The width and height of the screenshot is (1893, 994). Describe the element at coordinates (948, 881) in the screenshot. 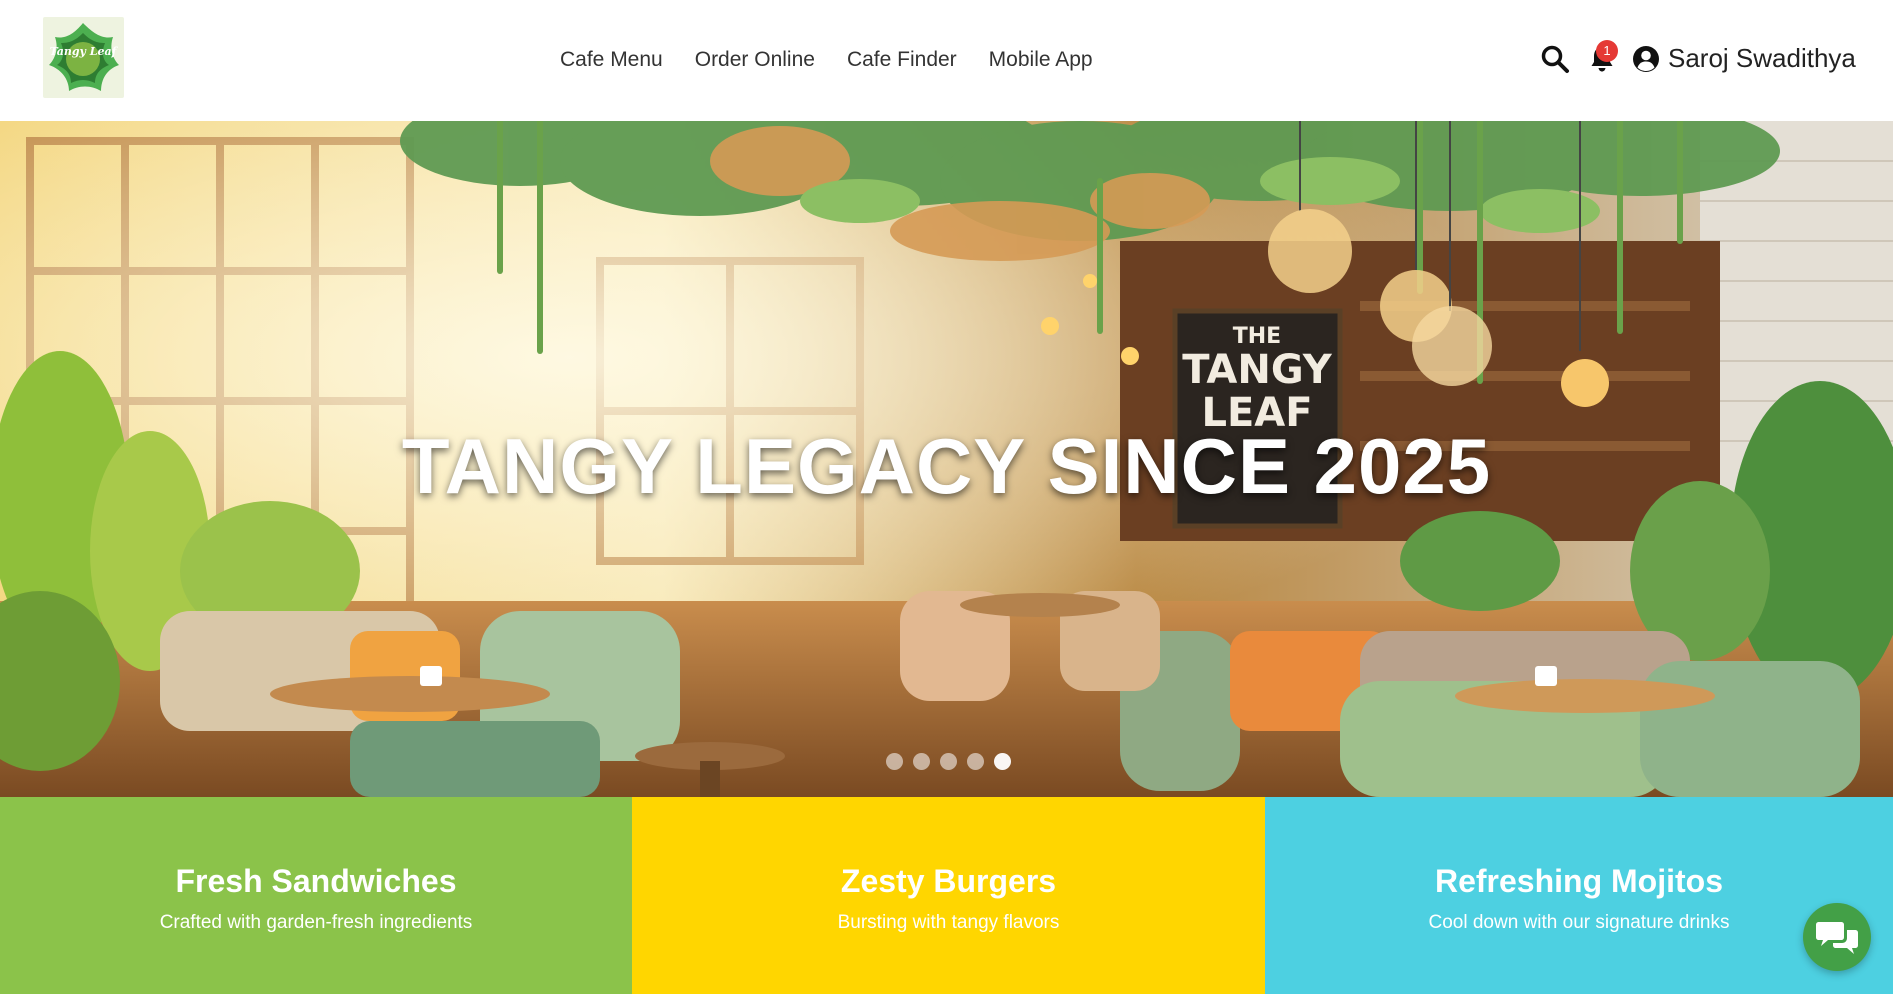

I see `tile-title: Zesty Burgers` at that location.